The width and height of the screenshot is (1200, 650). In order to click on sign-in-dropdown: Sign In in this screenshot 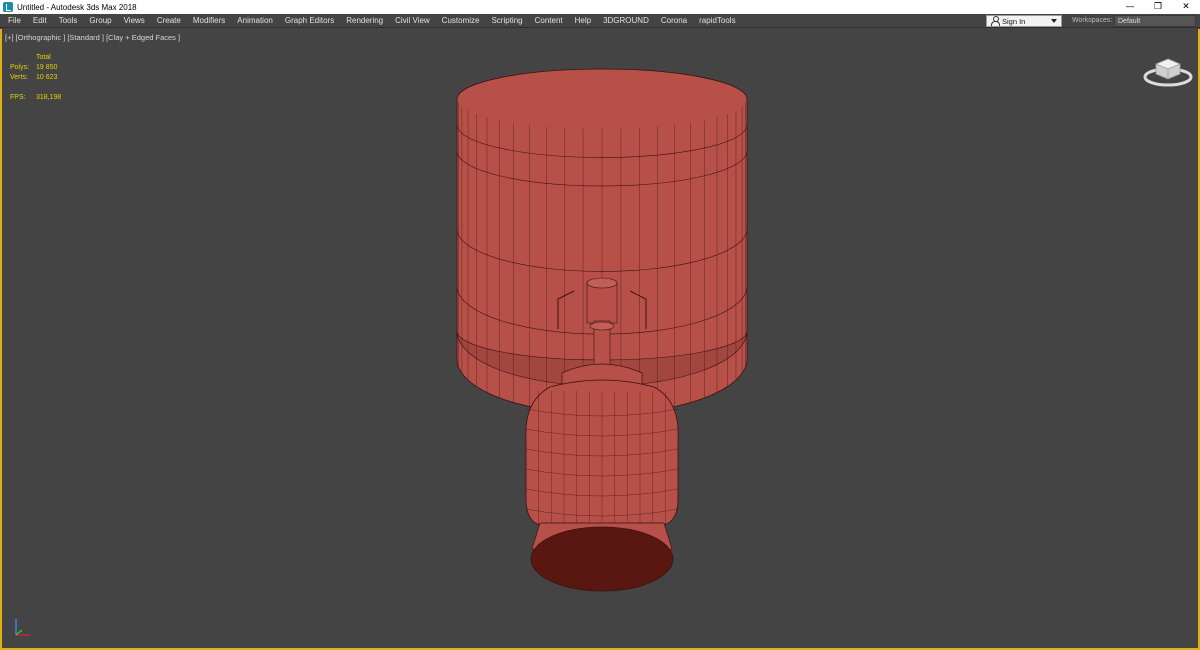, I will do `click(1024, 21)`.